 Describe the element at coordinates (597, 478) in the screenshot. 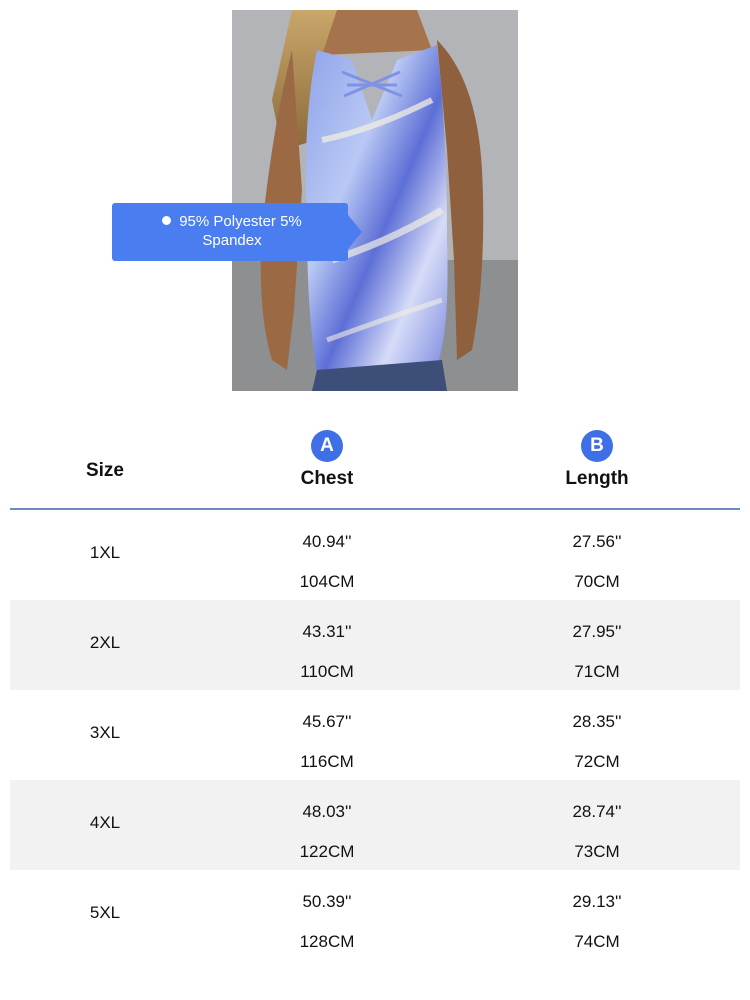

I see `header-length-label: Length` at that location.